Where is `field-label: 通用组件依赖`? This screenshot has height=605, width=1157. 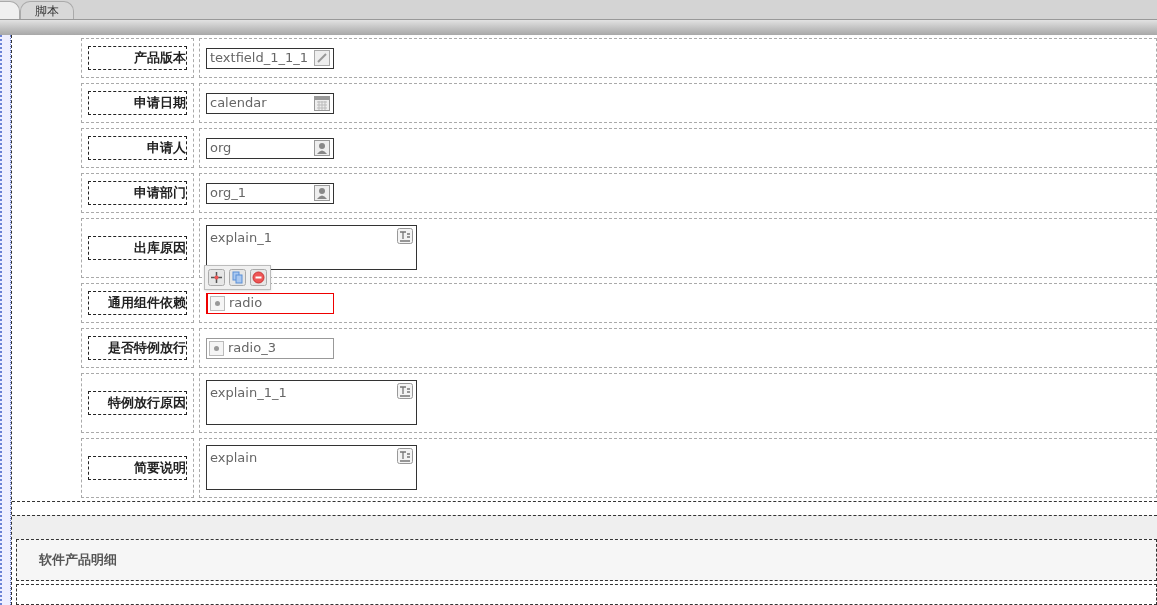 field-label: 通用组件依赖 is located at coordinates (137, 303).